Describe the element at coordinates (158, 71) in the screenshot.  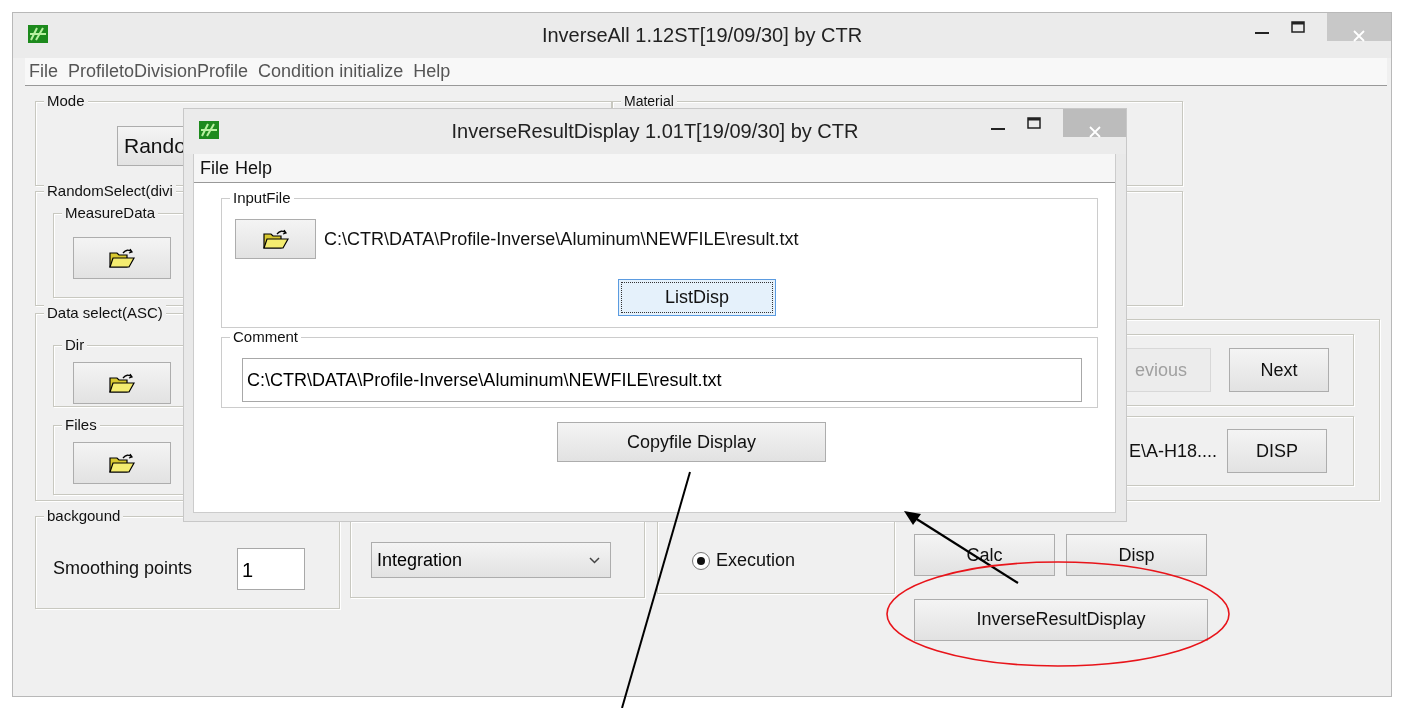
I see `menu-item: ProfiletoDivisionProfile` at that location.